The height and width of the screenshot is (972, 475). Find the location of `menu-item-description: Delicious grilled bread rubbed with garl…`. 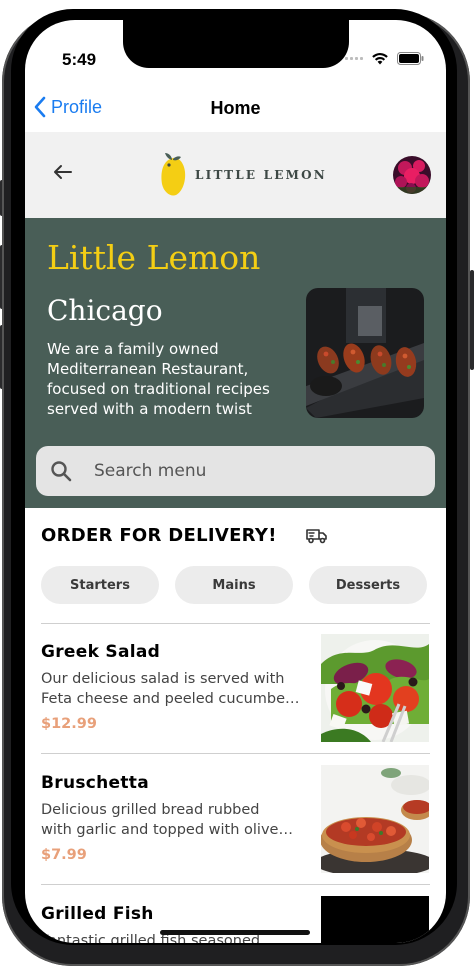

menu-item-description: Delicious grilled bread rubbed with garl… is located at coordinates (177, 820).